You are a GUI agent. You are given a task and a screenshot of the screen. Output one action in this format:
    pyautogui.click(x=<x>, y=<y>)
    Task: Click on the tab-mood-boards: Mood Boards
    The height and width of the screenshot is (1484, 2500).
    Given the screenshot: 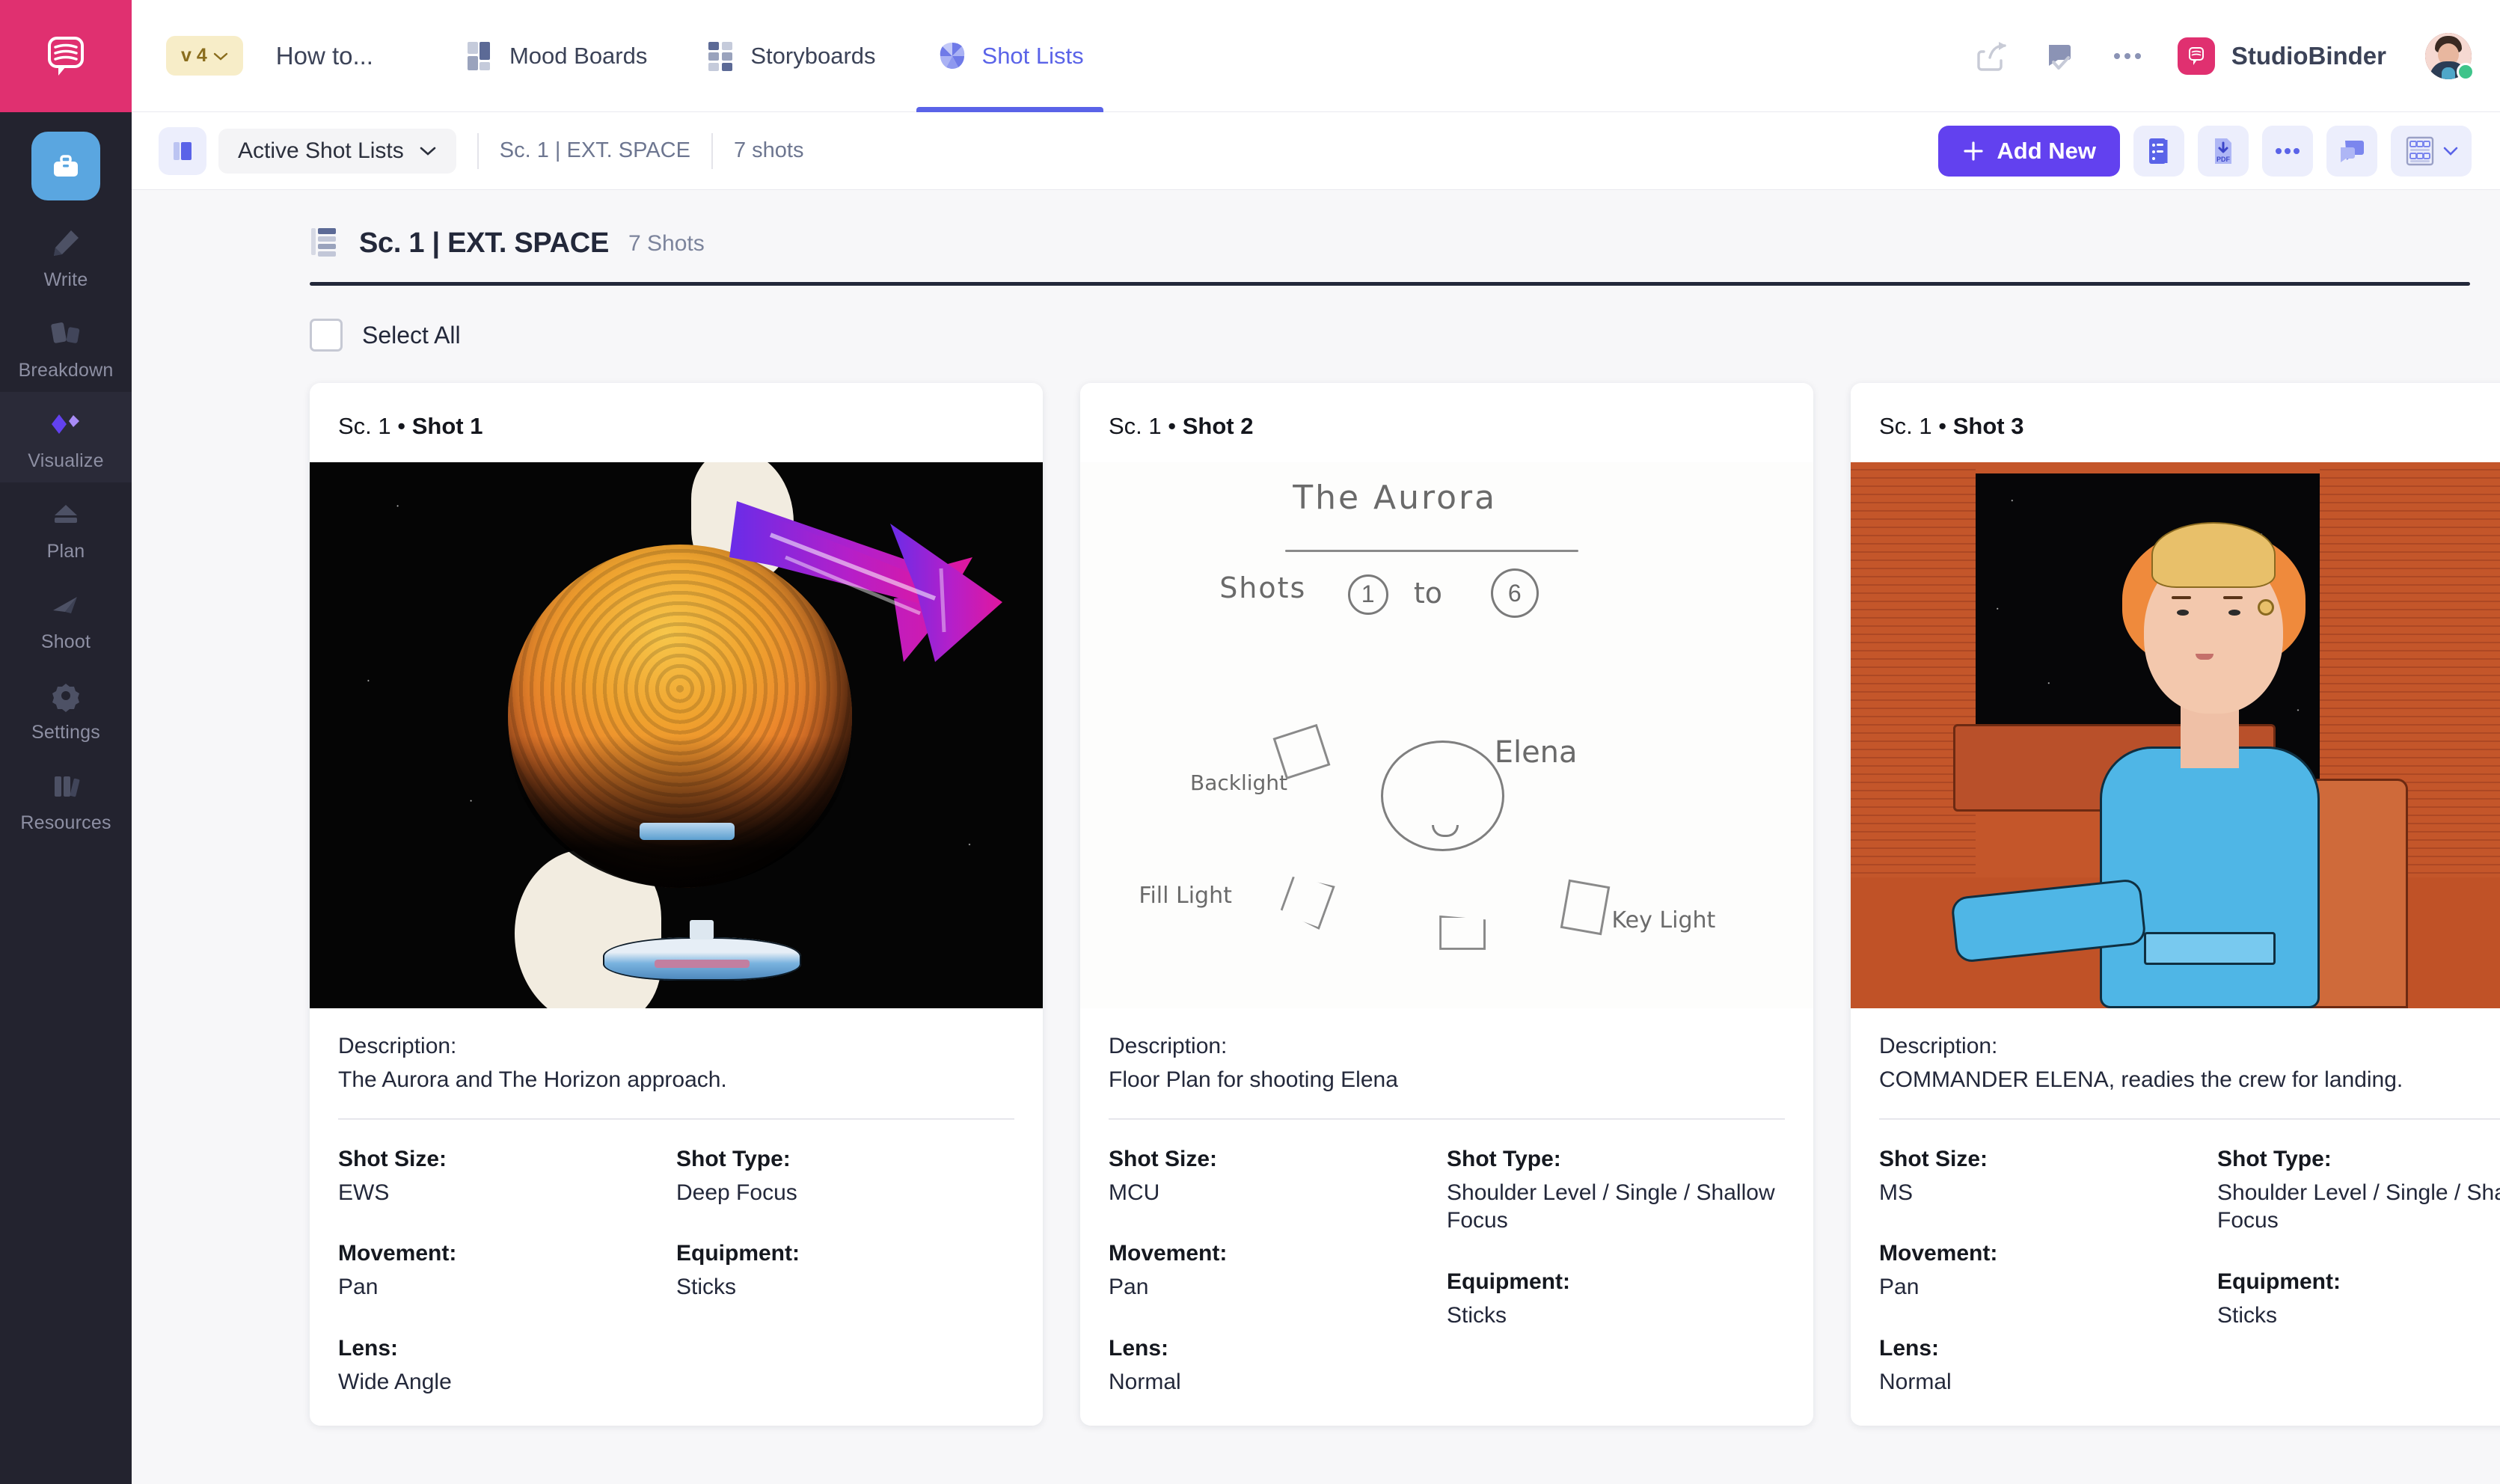 What is the action you would take?
    pyautogui.click(x=556, y=56)
    